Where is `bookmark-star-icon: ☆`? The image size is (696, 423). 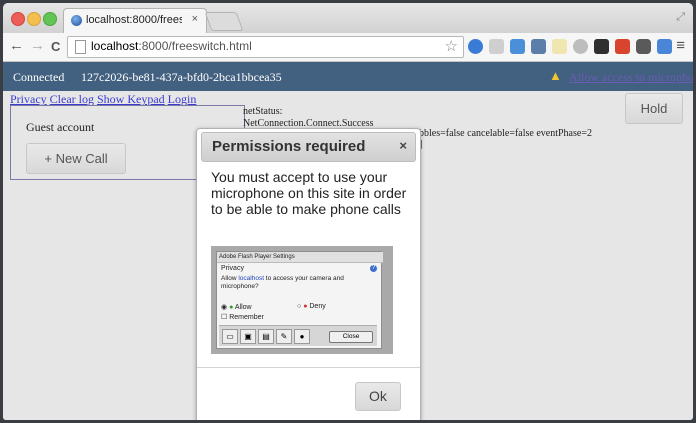 bookmark-star-icon: ☆ is located at coordinates (451, 46).